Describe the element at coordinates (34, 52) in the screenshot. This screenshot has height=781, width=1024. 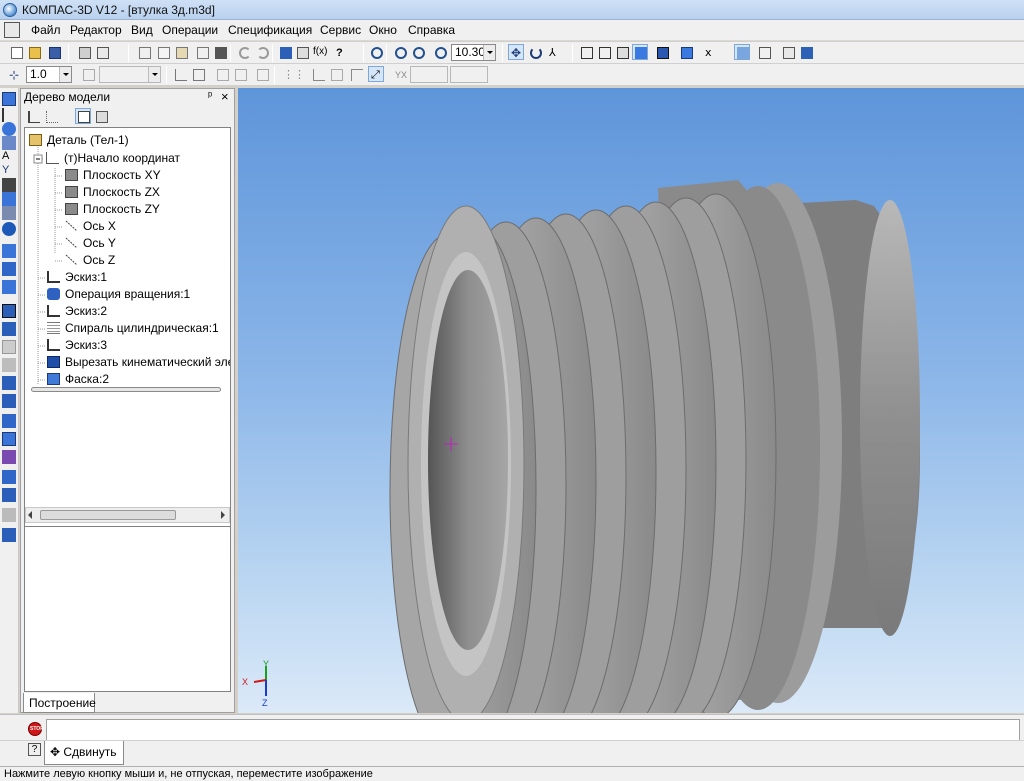
I see `open-file-button` at that location.